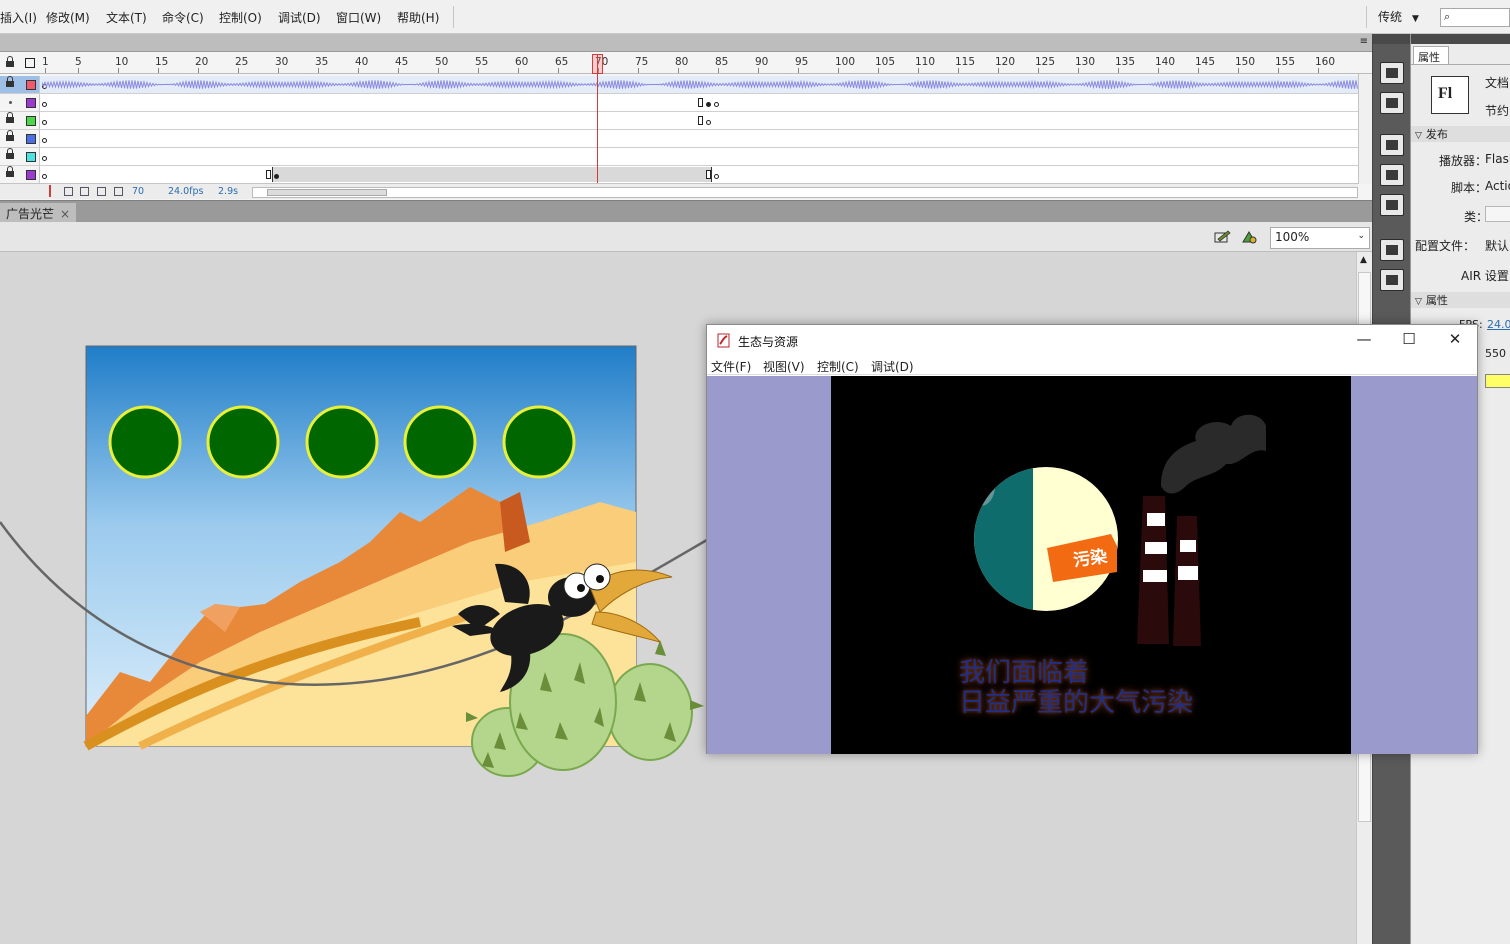 The width and height of the screenshot is (1510, 944). I want to click on dock-collapse-bar, so click(1392, 39).